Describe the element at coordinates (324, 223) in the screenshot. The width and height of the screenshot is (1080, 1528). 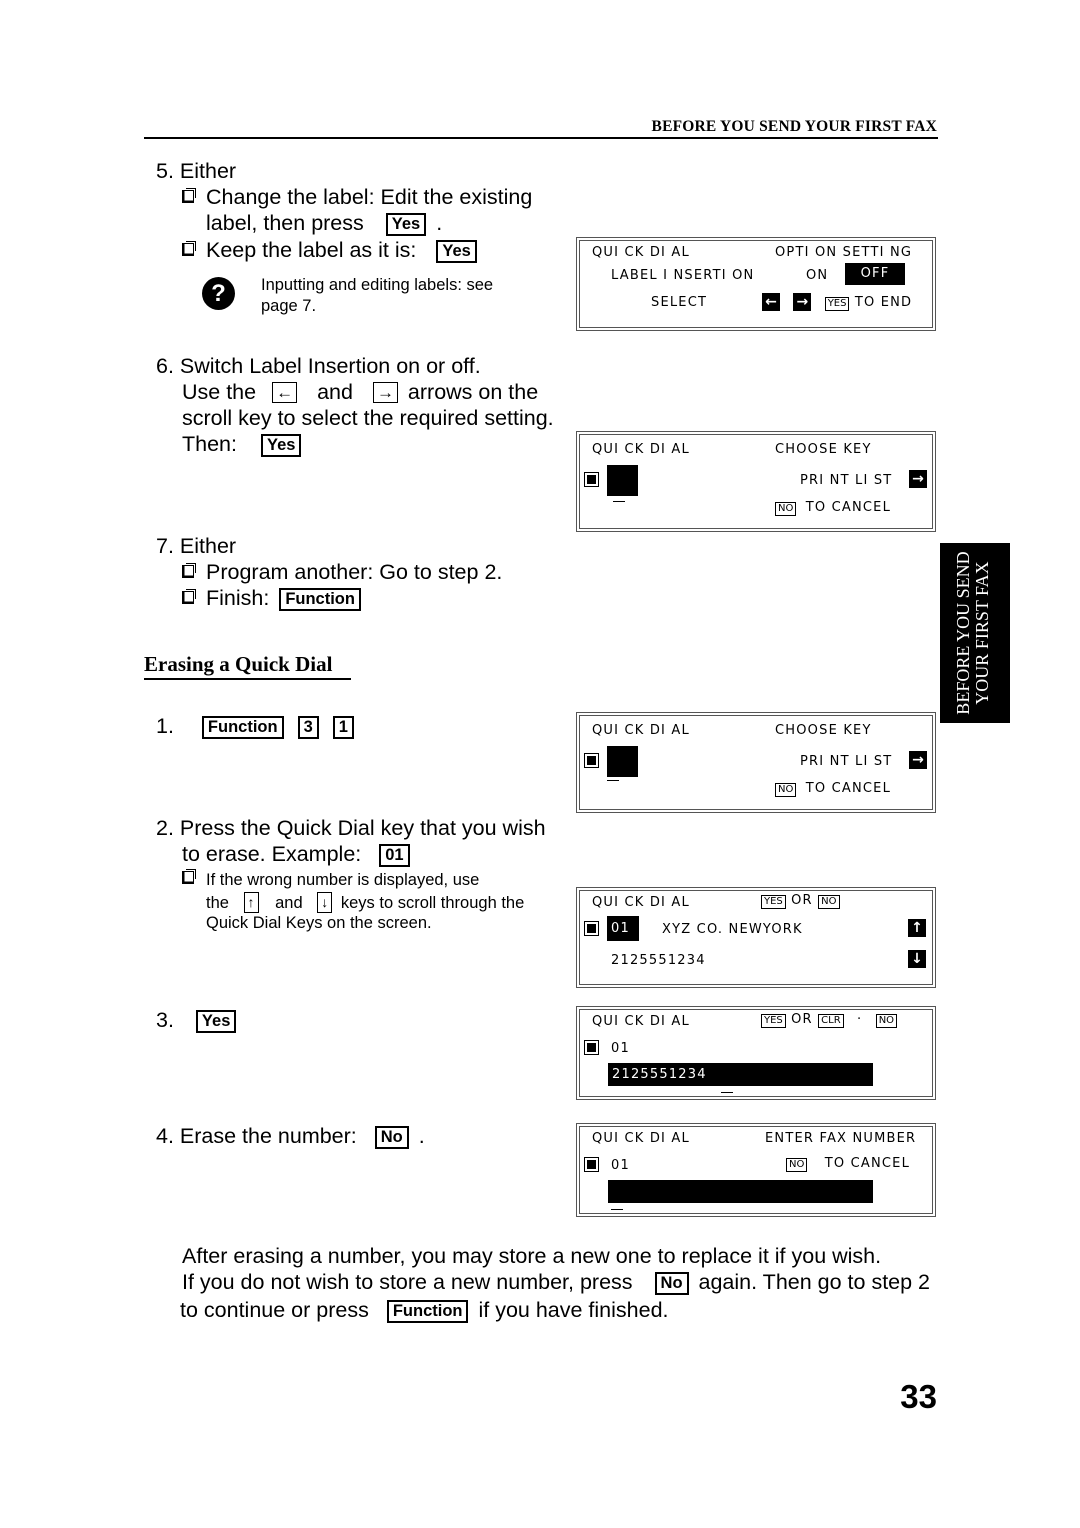
I see `step5-option1-cont: label, then press Yes .` at that location.